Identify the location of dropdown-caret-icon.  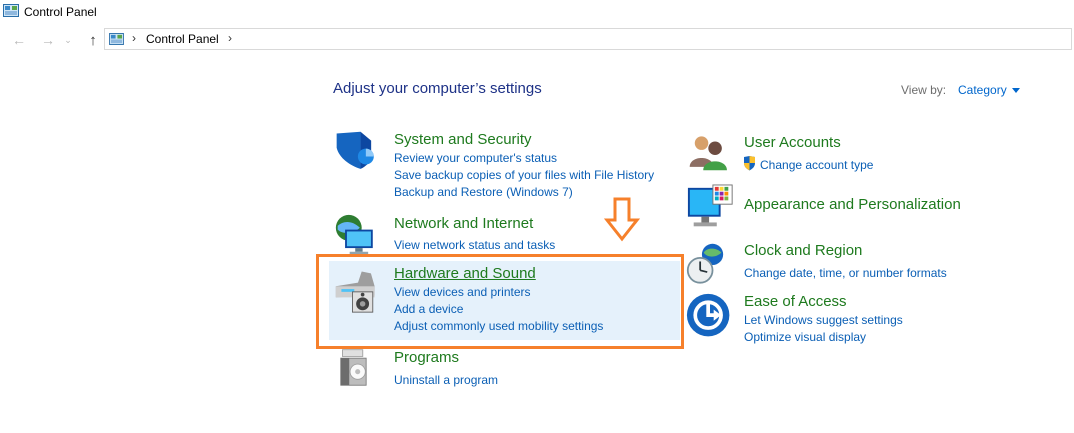
(1015, 91).